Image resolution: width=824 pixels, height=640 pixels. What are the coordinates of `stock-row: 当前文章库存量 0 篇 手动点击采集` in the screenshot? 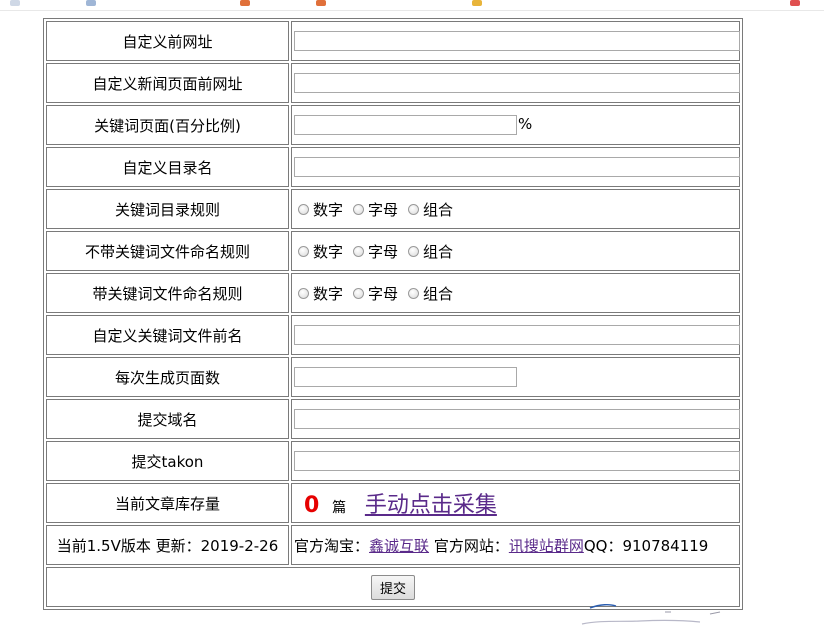 It's located at (393, 503).